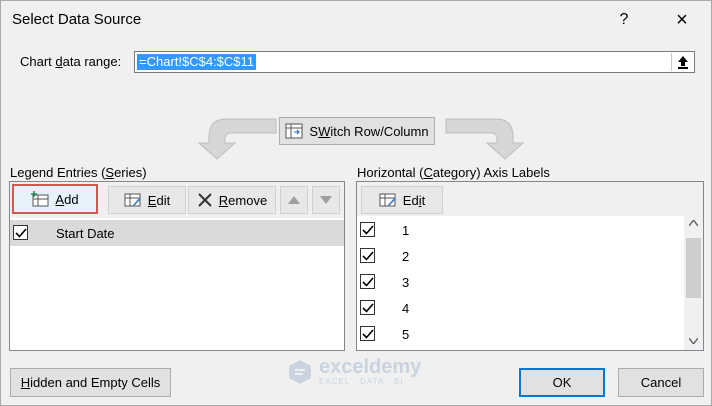  What do you see at coordinates (562, 382) in the screenshot?
I see `ok-button: OK` at bounding box center [562, 382].